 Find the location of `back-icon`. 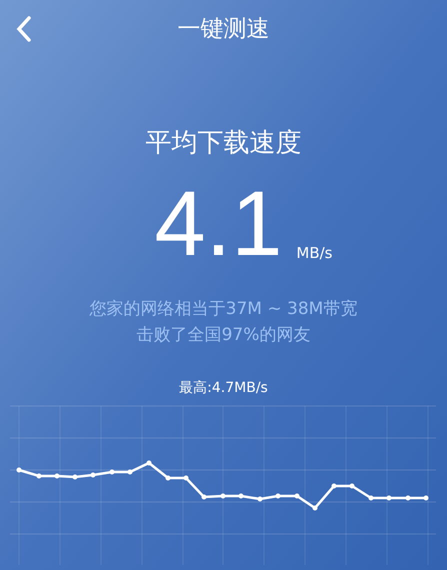

back-icon is located at coordinates (24, 29).